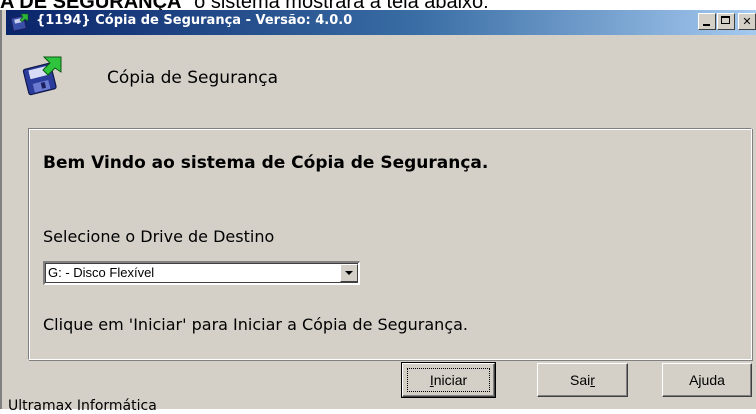 The height and width of the screenshot is (414, 756). Describe the element at coordinates (706, 25) in the screenshot. I see `minimize-icon` at that location.